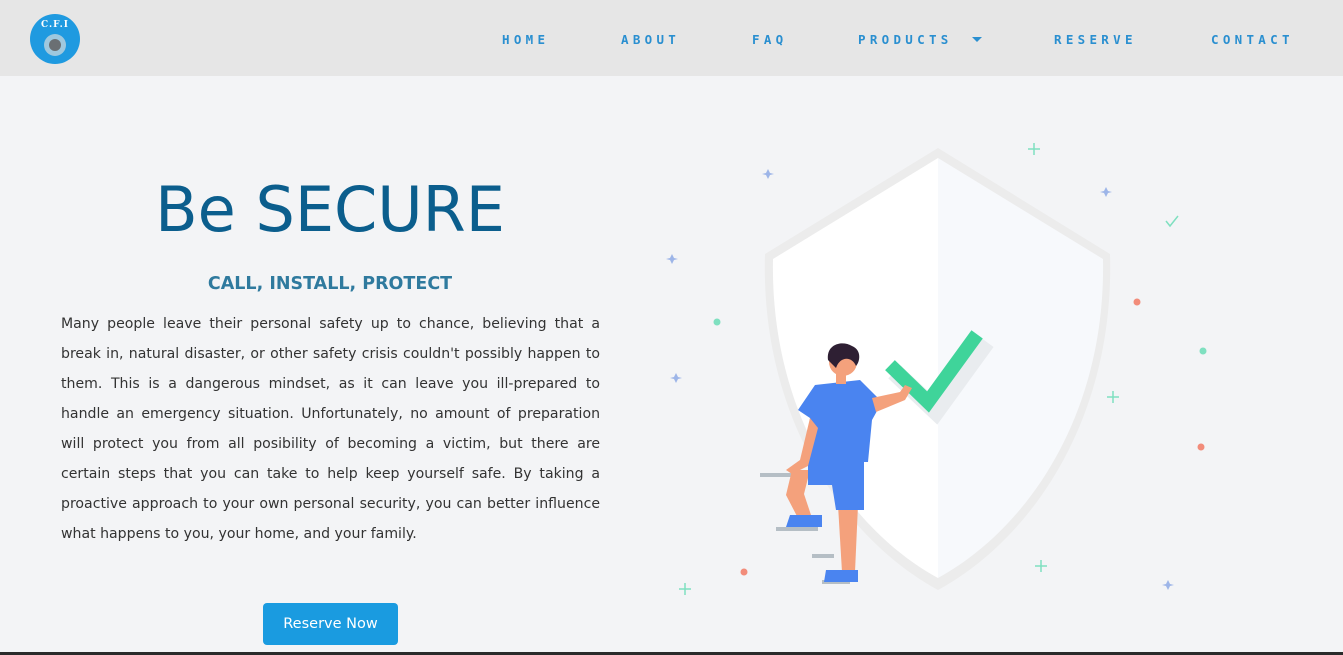 Image resolution: width=1343 pixels, height=655 pixels. I want to click on nav-products: PRODUCTS, so click(905, 40).